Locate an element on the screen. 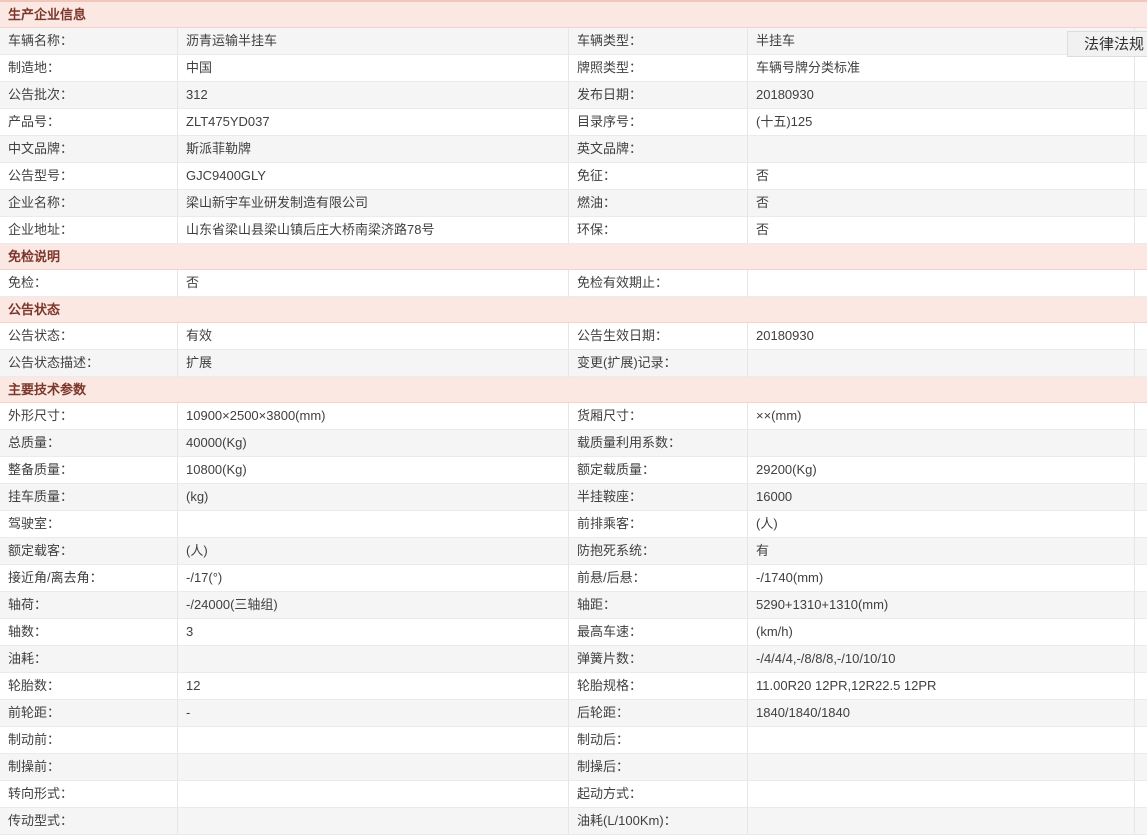  field-label: 免检有效期止： is located at coordinates (658, 283).